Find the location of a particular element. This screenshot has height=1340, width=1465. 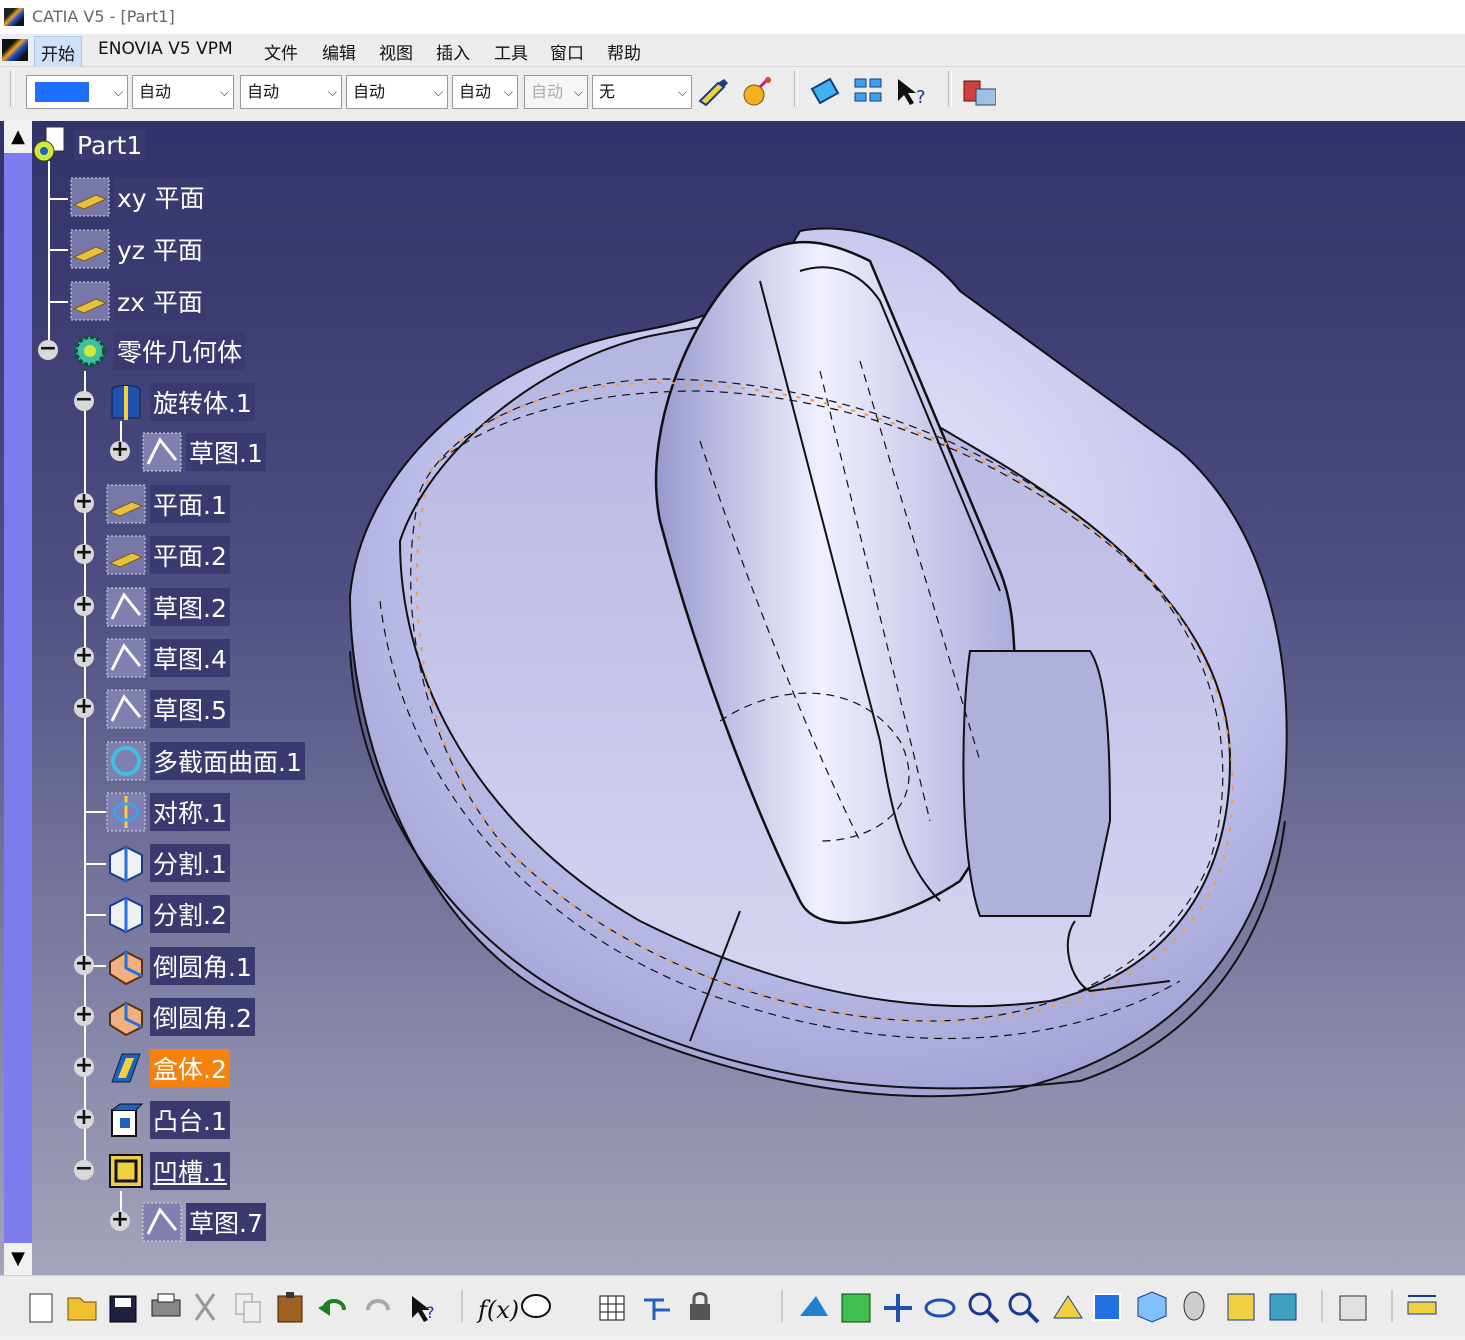

collapse-revolve-icon: − is located at coordinates (84, 400).